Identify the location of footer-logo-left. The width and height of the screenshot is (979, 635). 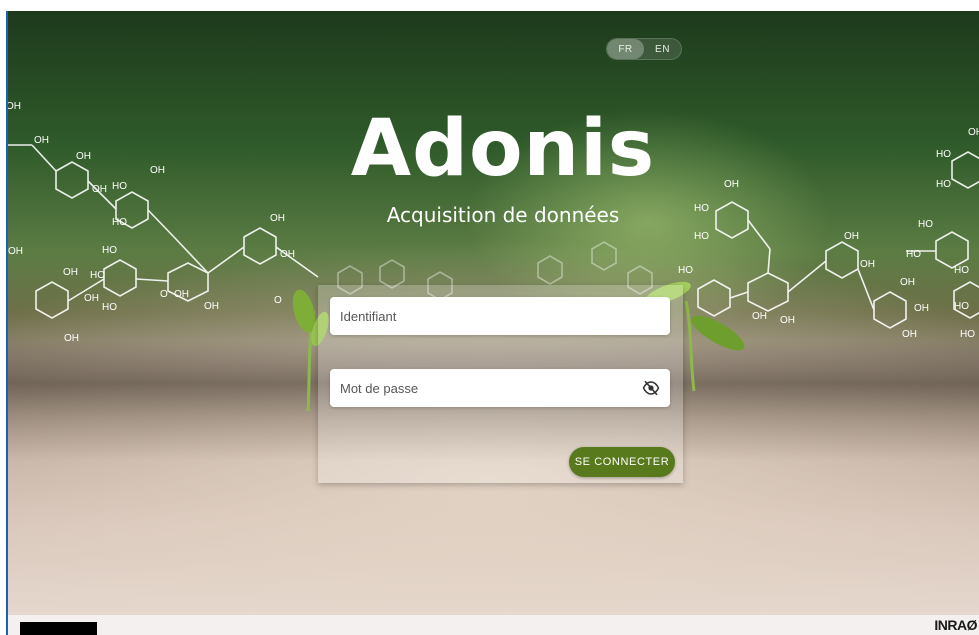
(58, 628).